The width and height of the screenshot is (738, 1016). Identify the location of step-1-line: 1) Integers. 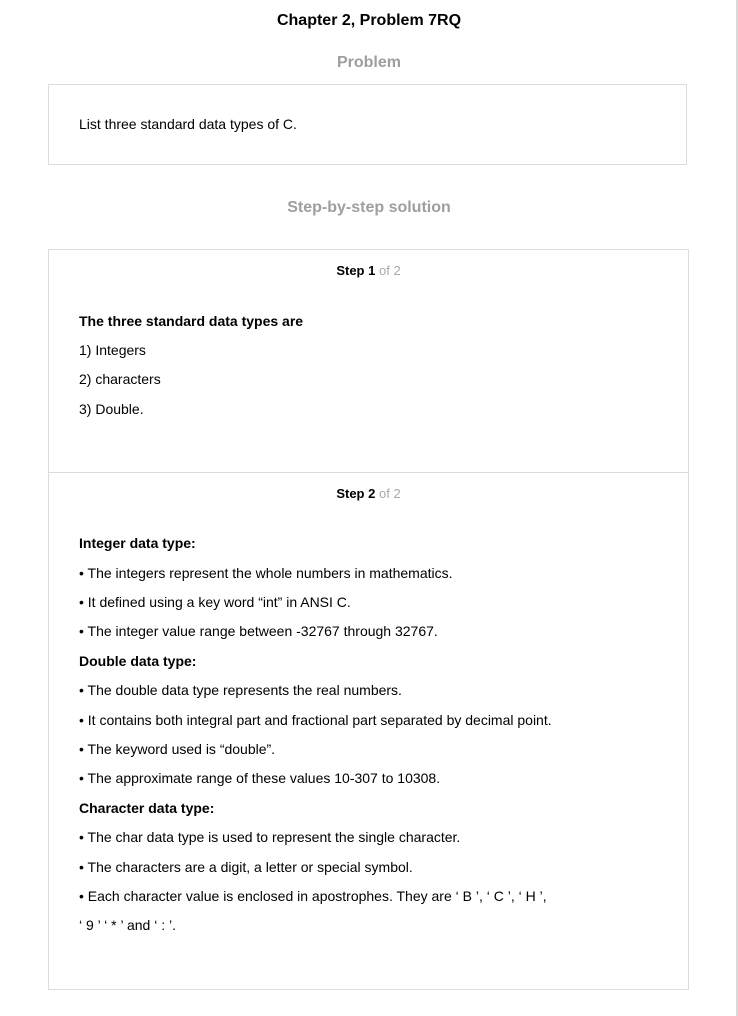
(112, 350).